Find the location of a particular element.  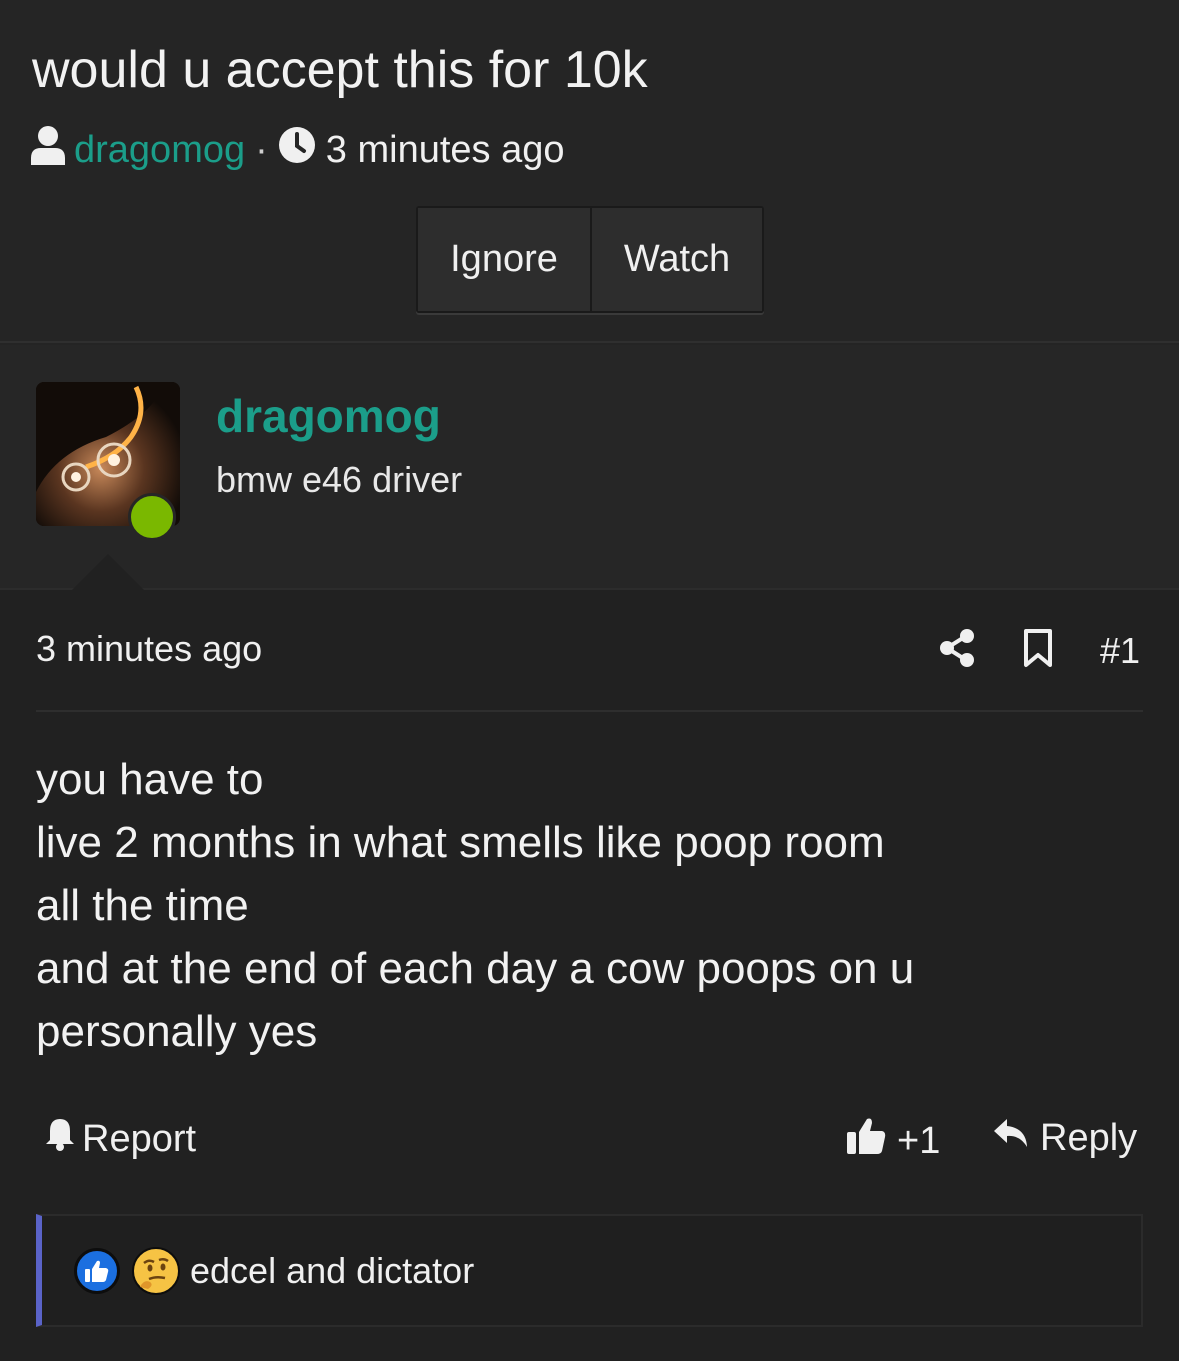

like-count: +1 is located at coordinates (919, 1140).